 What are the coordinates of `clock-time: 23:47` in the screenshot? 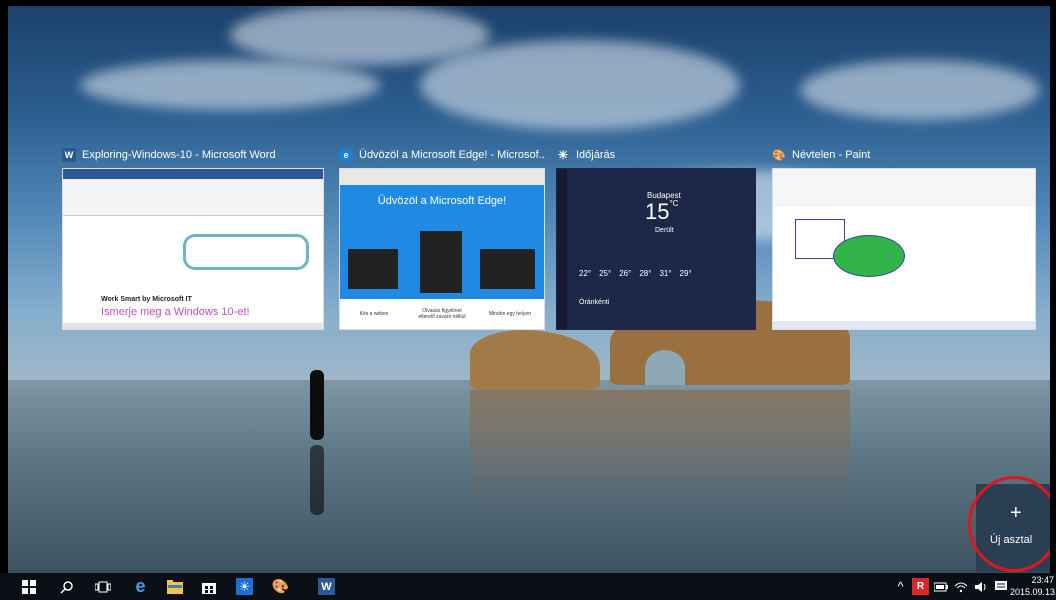 It's located at (1042, 580).